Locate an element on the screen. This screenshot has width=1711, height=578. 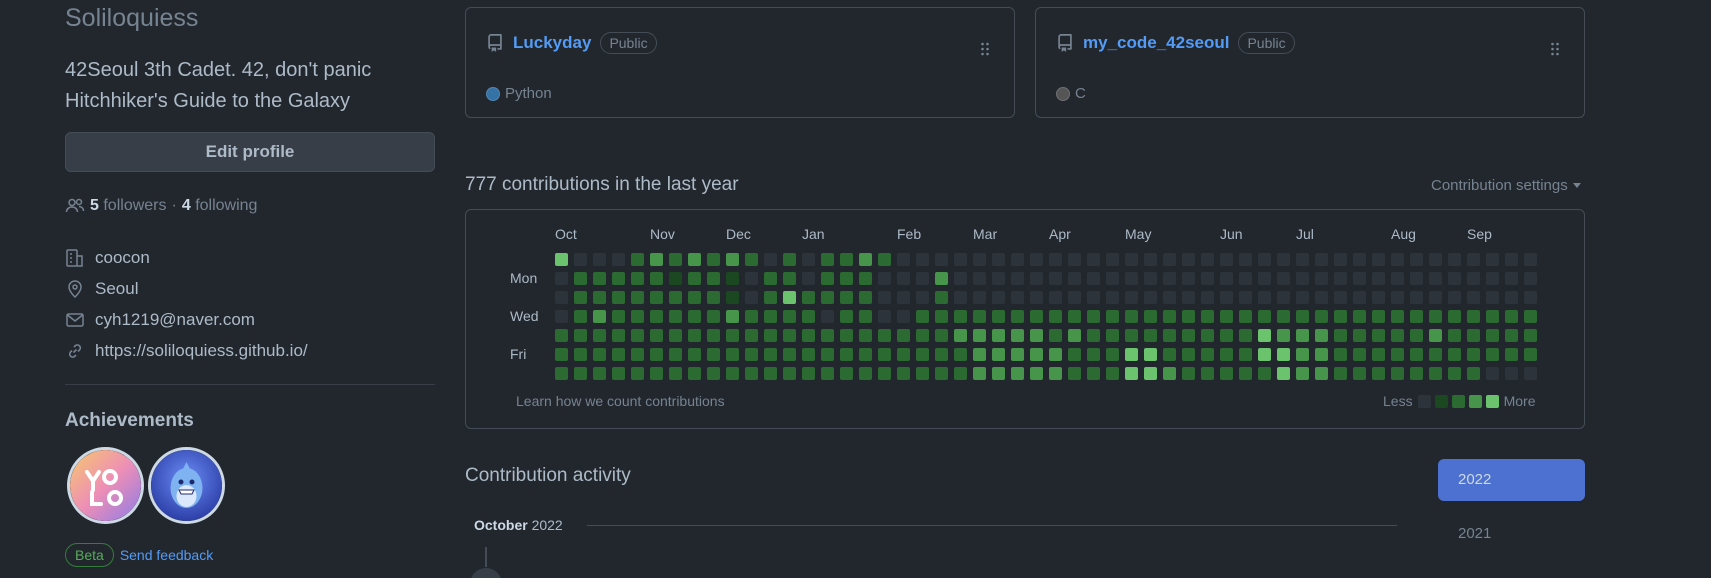
language-name: C is located at coordinates (1080, 93).